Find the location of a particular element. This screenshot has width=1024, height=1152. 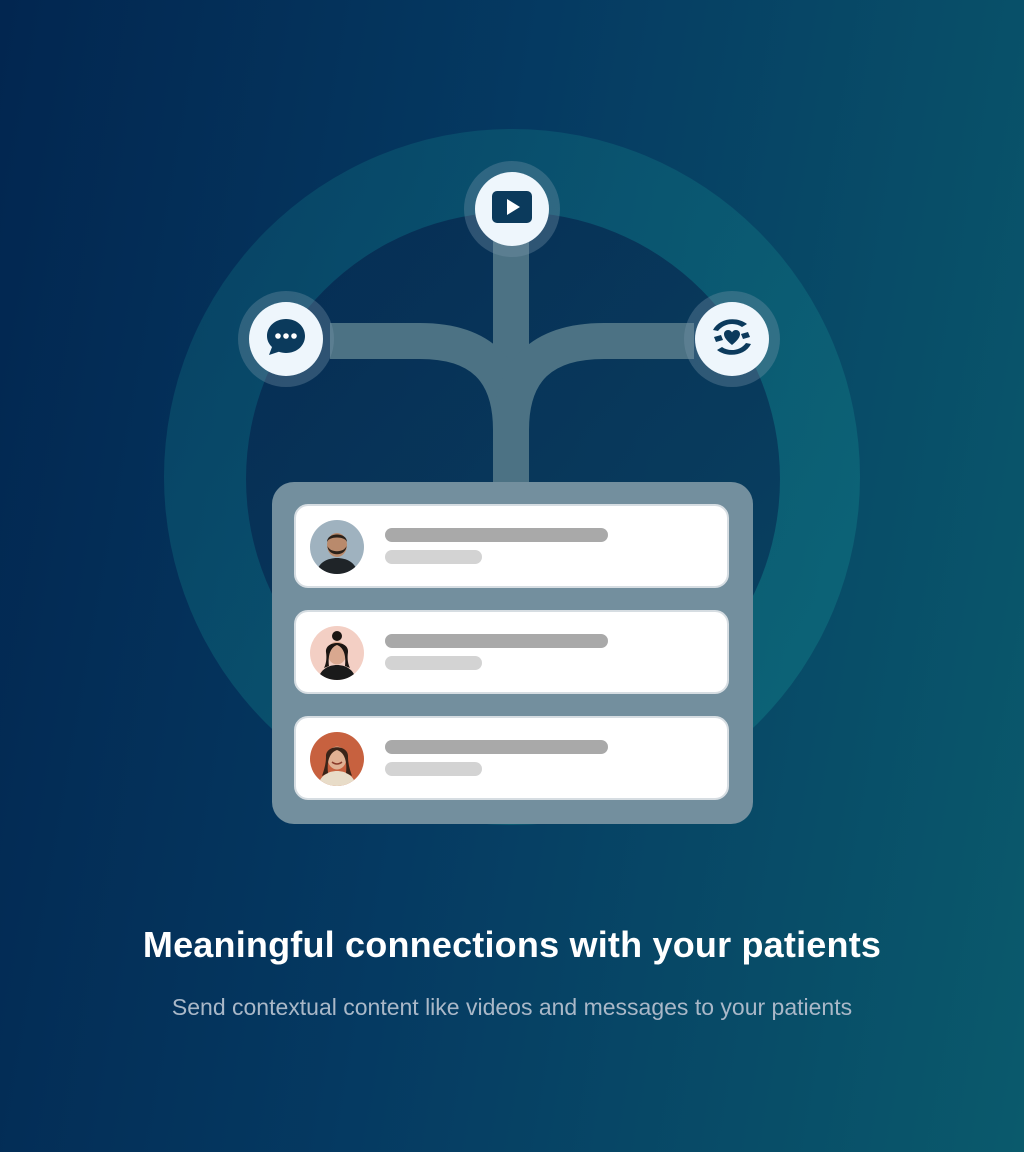

connector-right is located at coordinates (593, 403).